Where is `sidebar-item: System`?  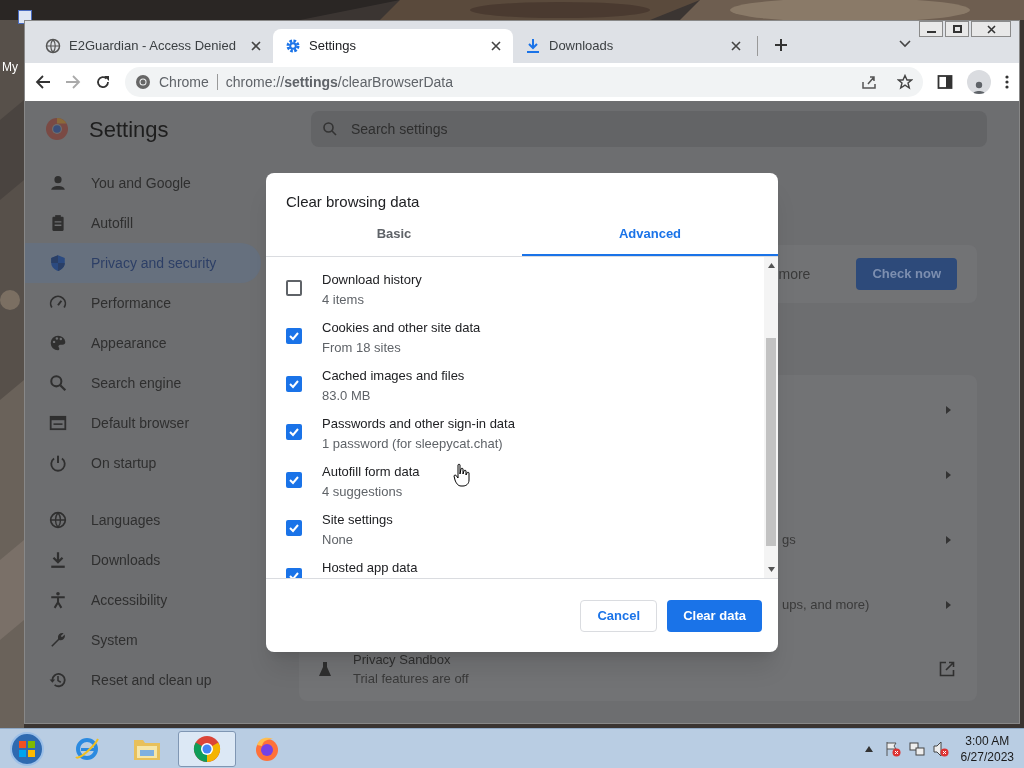
sidebar-item: System is located at coordinates (143, 640).